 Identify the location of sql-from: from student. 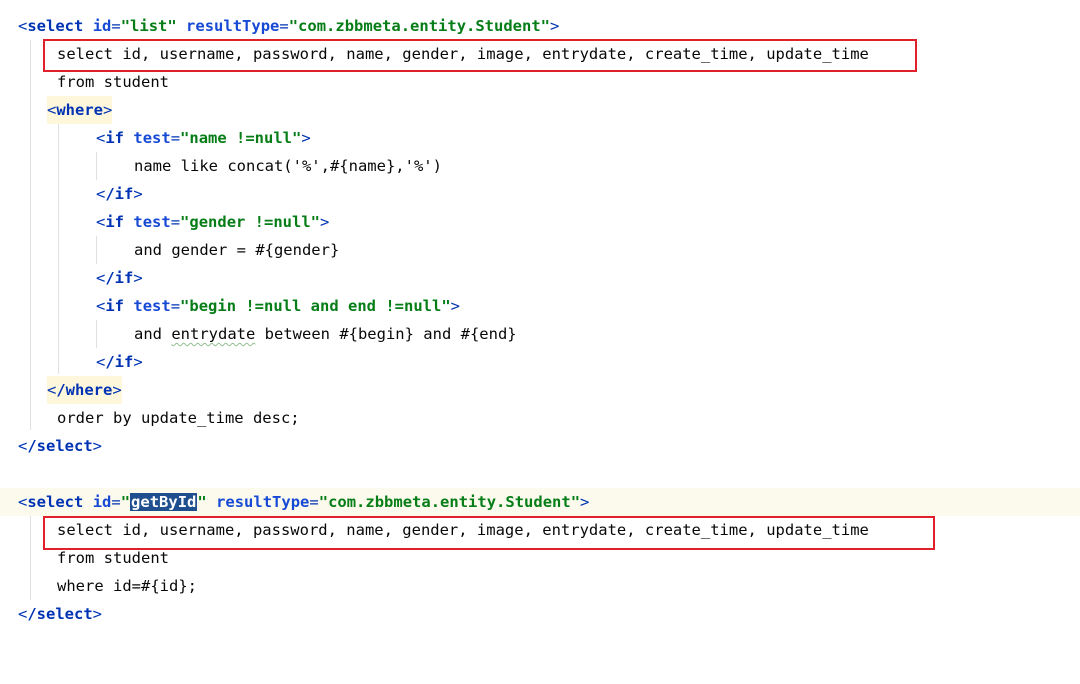
(113, 82).